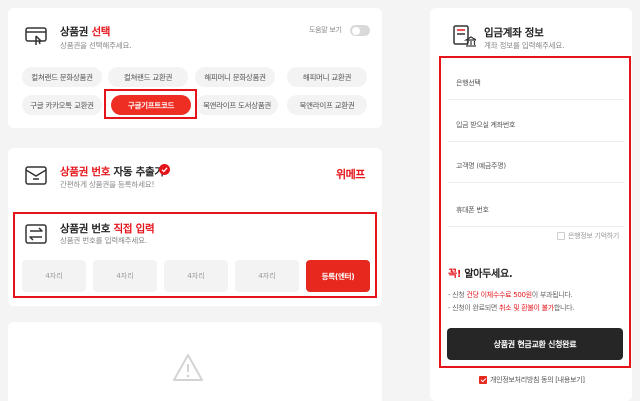 The height and width of the screenshot is (401, 640). Describe the element at coordinates (103, 240) in the screenshot. I see `direct-subtitle: 상품권 번호를 입력해주세요.` at that location.